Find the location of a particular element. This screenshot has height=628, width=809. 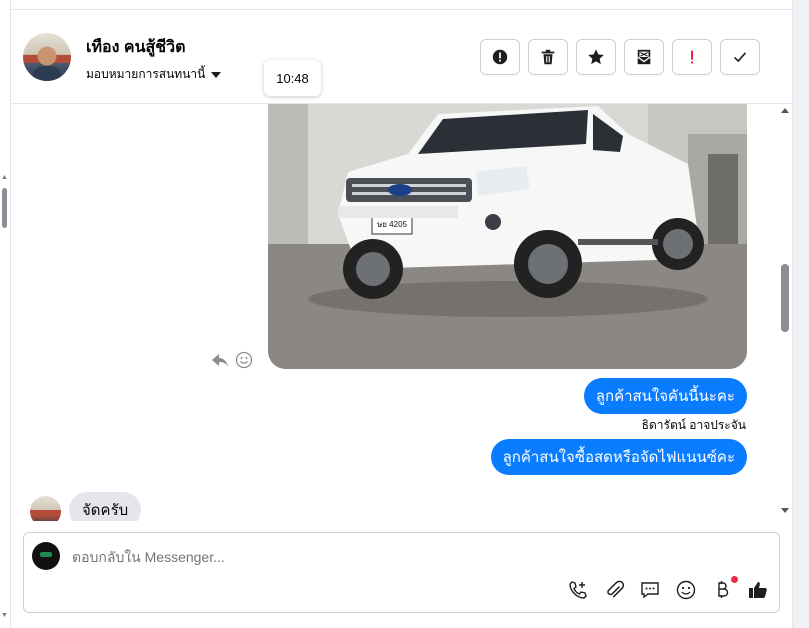

checkmark-icon is located at coordinates (740, 57).